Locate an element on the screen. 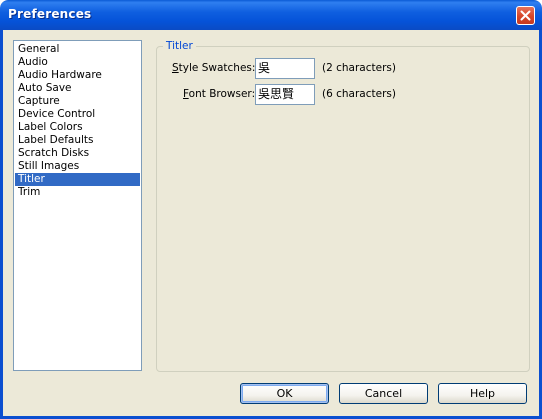 The image size is (542, 419). list-item-still-images: Still Images is located at coordinates (77, 166).